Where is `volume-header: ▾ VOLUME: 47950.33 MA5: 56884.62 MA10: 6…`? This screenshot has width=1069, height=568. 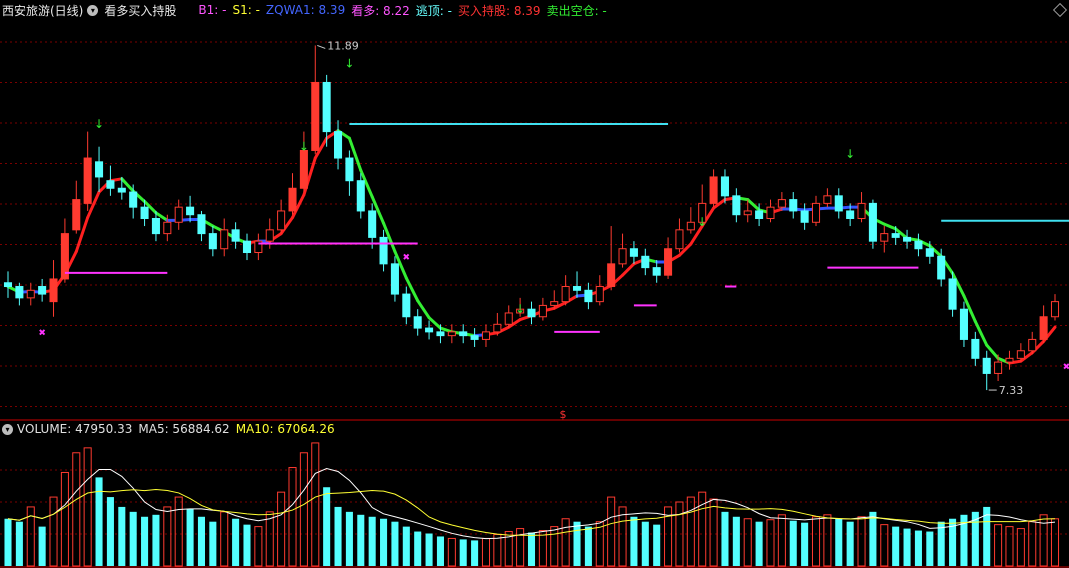 volume-header: ▾ VOLUME: 47950.33 MA5: 56884.62 MA10: 6… is located at coordinates (167, 429).